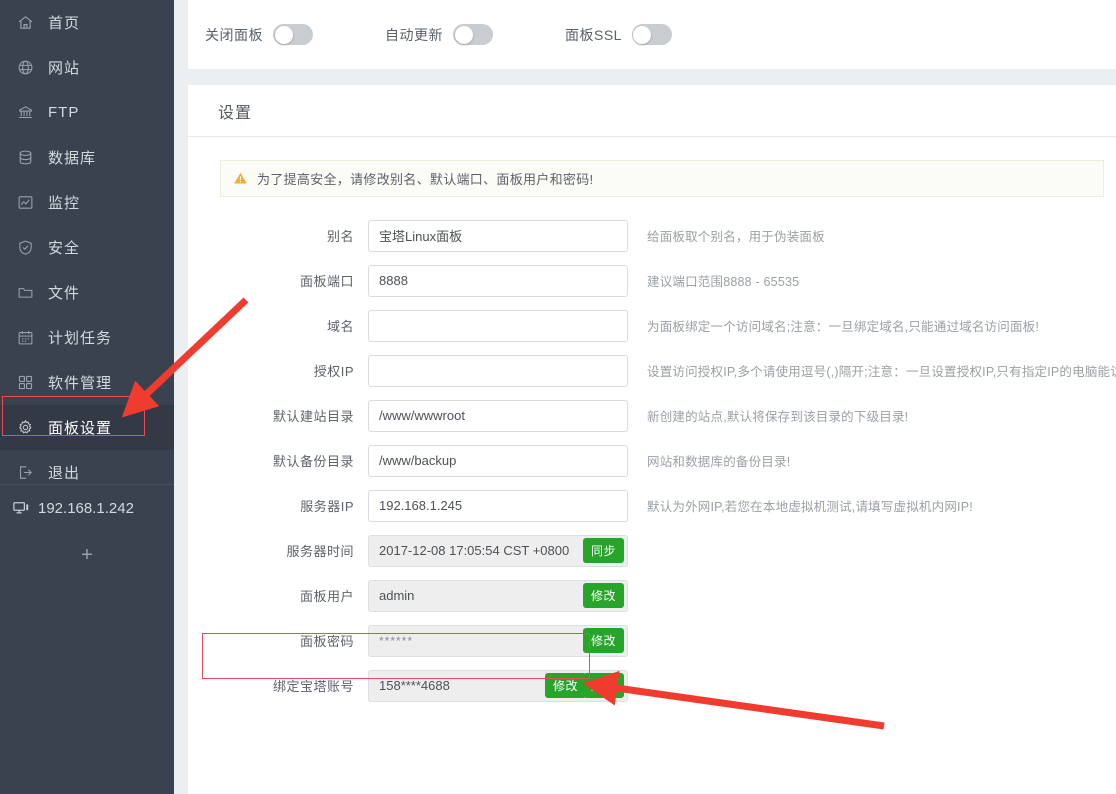 The height and width of the screenshot is (794, 1116). I want to click on page-title: 设置, so click(652, 111).